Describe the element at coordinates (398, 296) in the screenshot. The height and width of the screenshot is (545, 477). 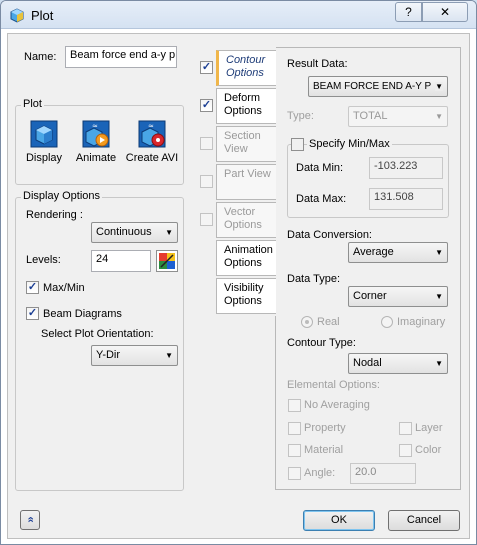
I see `data-type-dropdown: Corner ▼` at that location.